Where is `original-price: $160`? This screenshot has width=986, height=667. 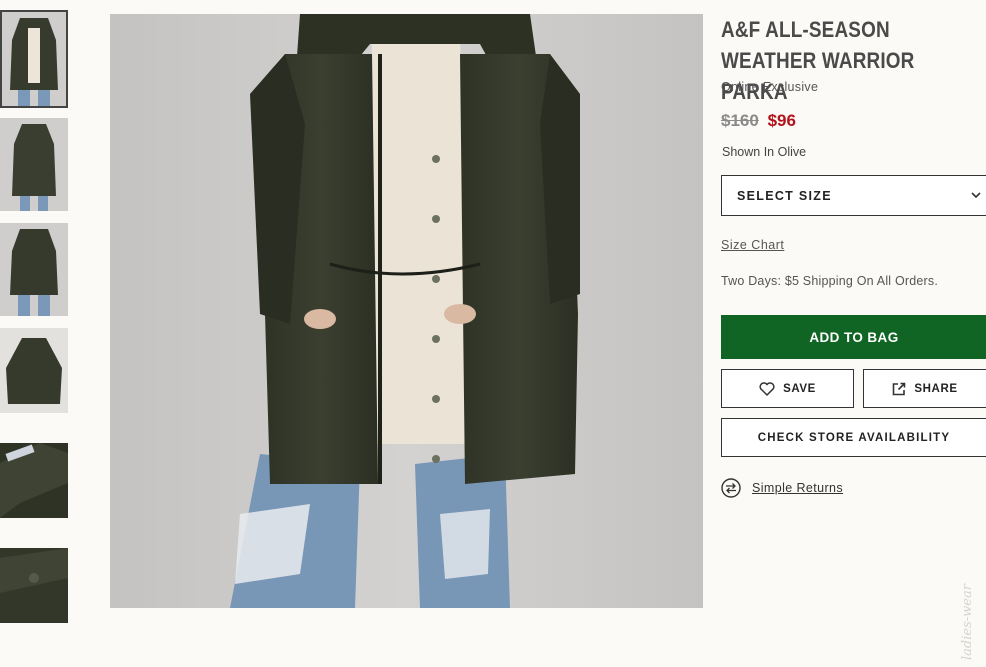 original-price: $160 is located at coordinates (740, 120).